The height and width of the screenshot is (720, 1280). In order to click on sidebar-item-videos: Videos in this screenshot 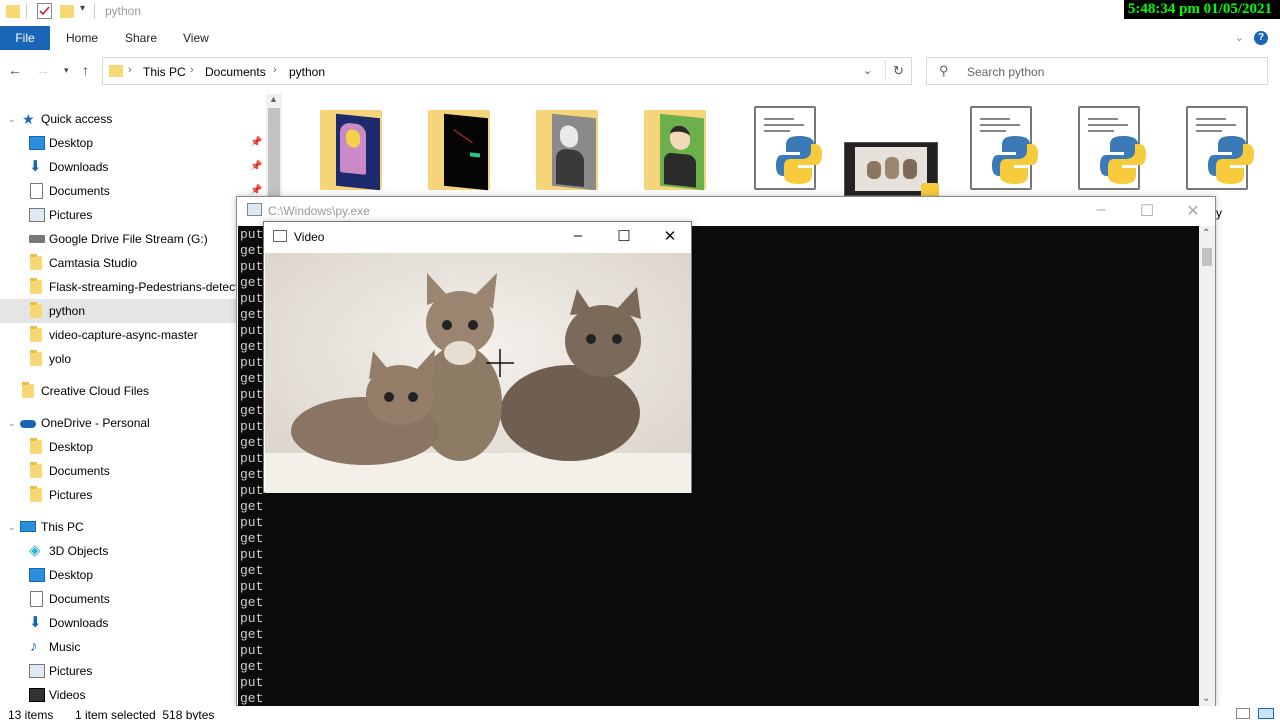, I will do `click(131, 695)`.